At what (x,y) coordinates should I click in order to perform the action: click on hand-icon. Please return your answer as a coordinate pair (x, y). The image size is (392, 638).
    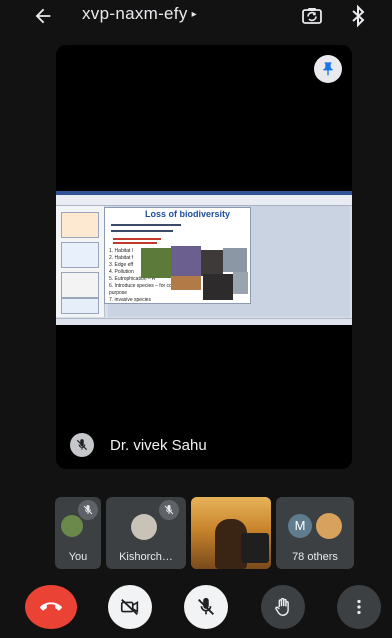
    Looking at the image, I should click on (282, 606).